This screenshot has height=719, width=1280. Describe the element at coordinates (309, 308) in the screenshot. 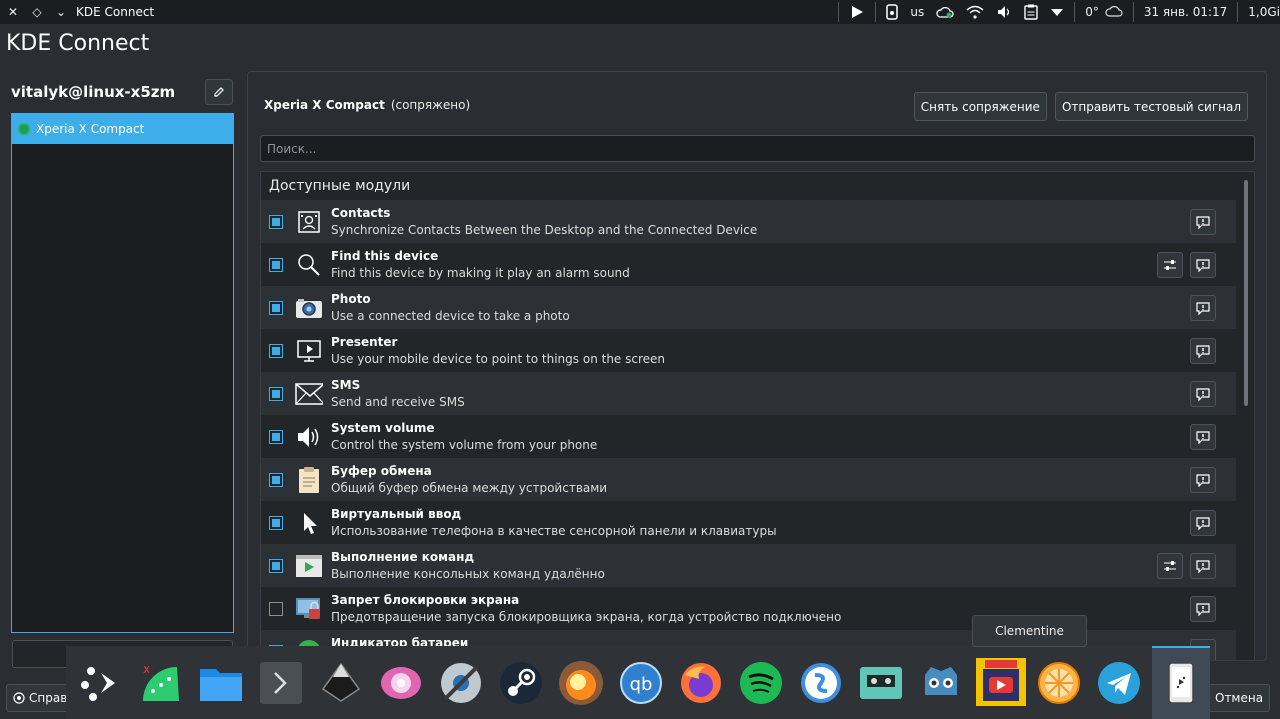

I see `camera-icon` at that location.